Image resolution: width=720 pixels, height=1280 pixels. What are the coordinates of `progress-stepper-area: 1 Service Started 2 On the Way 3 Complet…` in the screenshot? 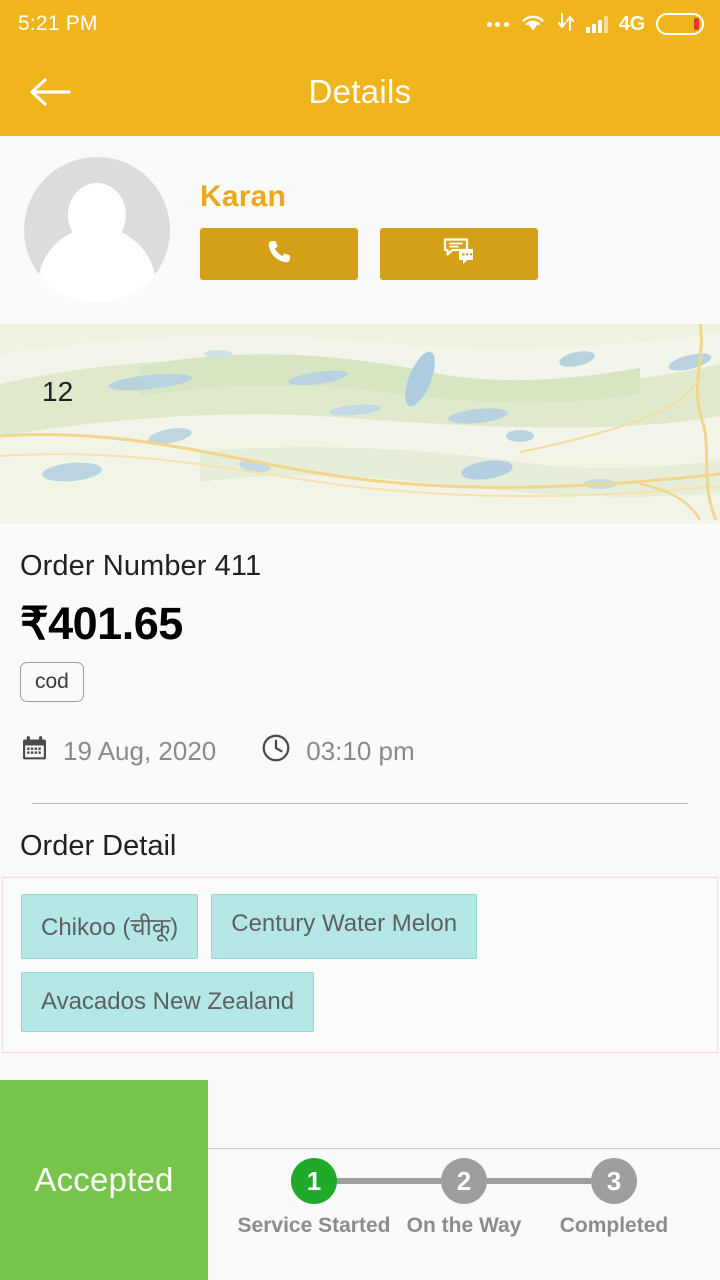 It's located at (464, 1180).